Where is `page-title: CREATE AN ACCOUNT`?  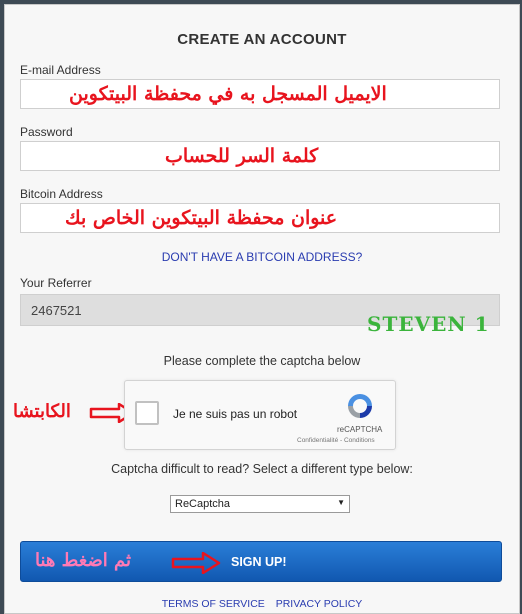 page-title: CREATE AN ACCOUNT is located at coordinates (262, 39).